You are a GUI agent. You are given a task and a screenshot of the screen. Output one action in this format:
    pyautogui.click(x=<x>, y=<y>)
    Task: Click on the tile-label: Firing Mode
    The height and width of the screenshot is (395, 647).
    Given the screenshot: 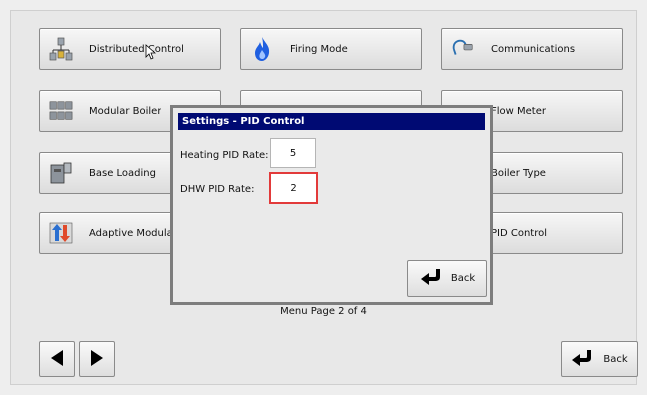 What is the action you would take?
    pyautogui.click(x=319, y=49)
    